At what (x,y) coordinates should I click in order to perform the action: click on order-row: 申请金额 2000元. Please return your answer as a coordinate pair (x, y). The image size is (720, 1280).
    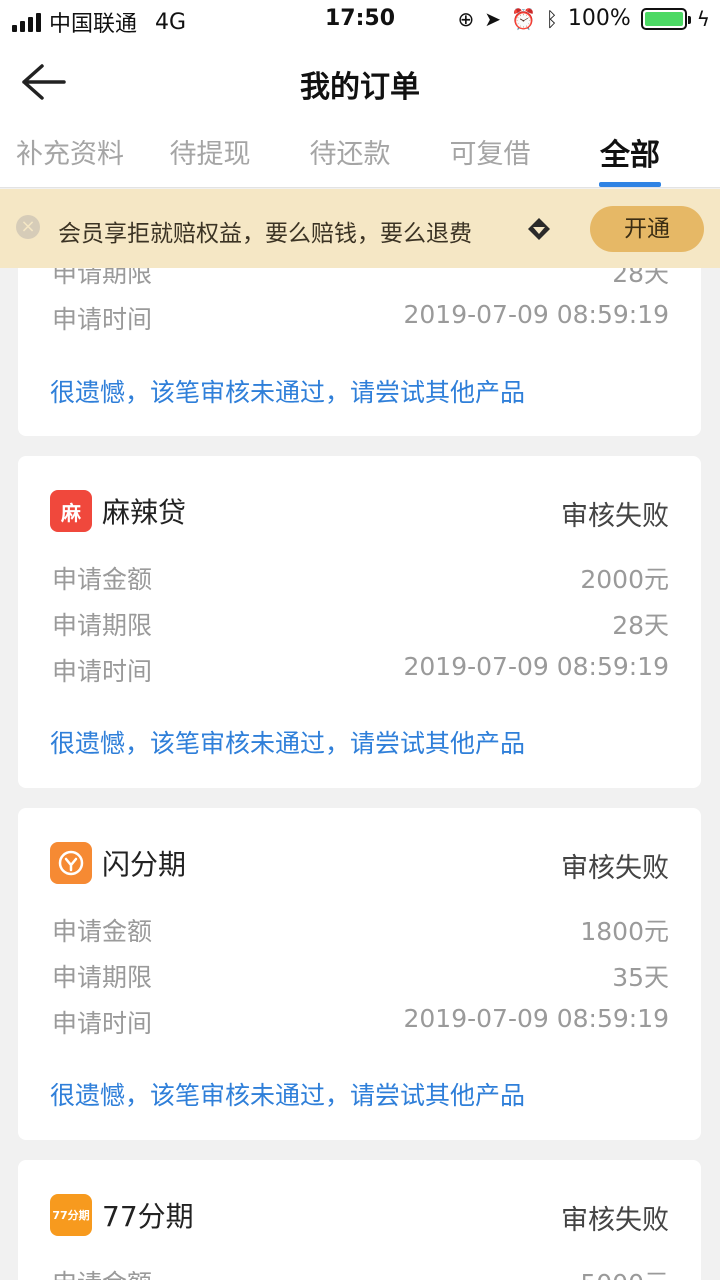
    Looking at the image, I should click on (360, 577).